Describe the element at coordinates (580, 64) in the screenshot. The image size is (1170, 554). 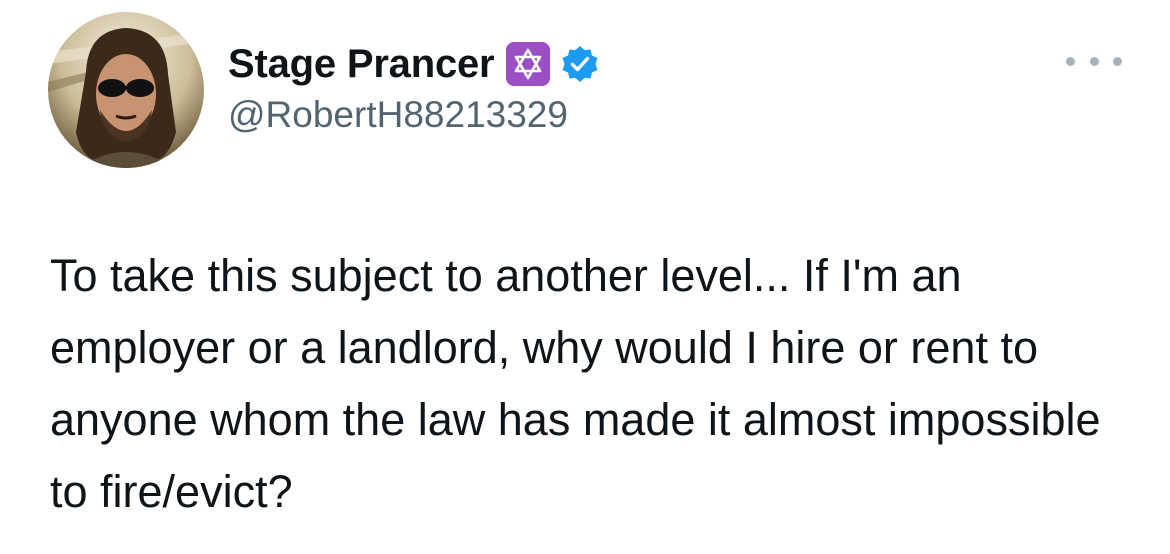
I see `verified-badge-icon` at that location.